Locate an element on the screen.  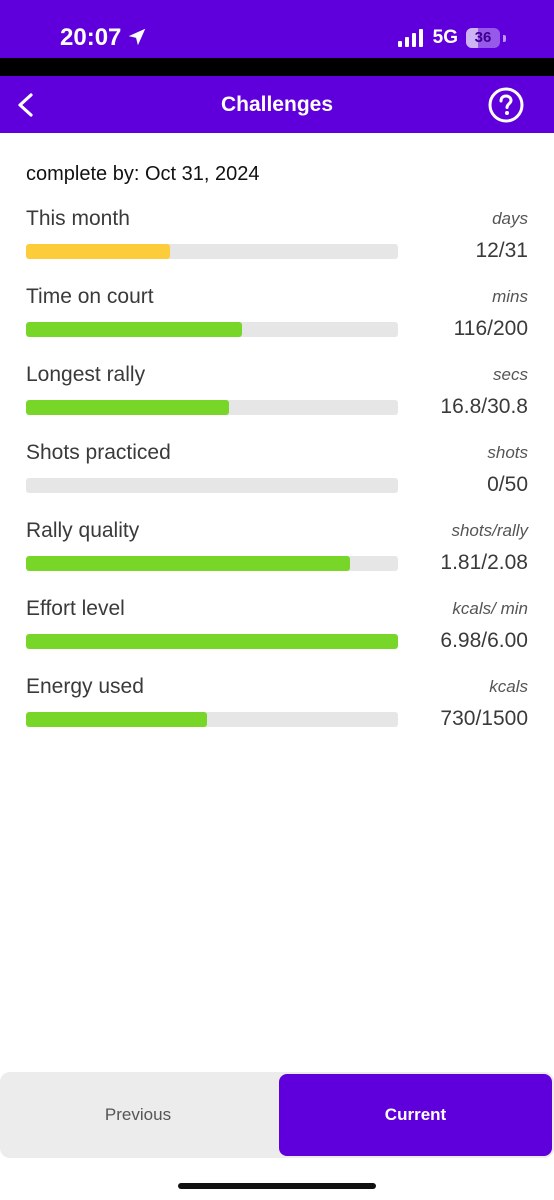
page-title: Challenges is located at coordinates (277, 104).